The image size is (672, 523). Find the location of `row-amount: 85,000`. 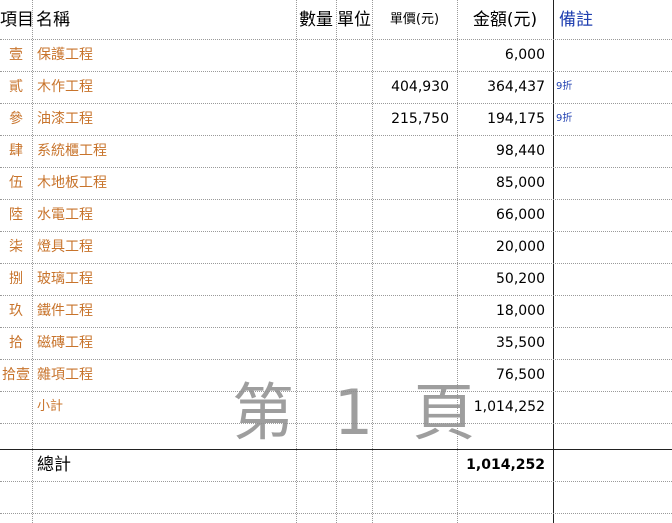

row-amount: 85,000 is located at coordinates (505, 183).